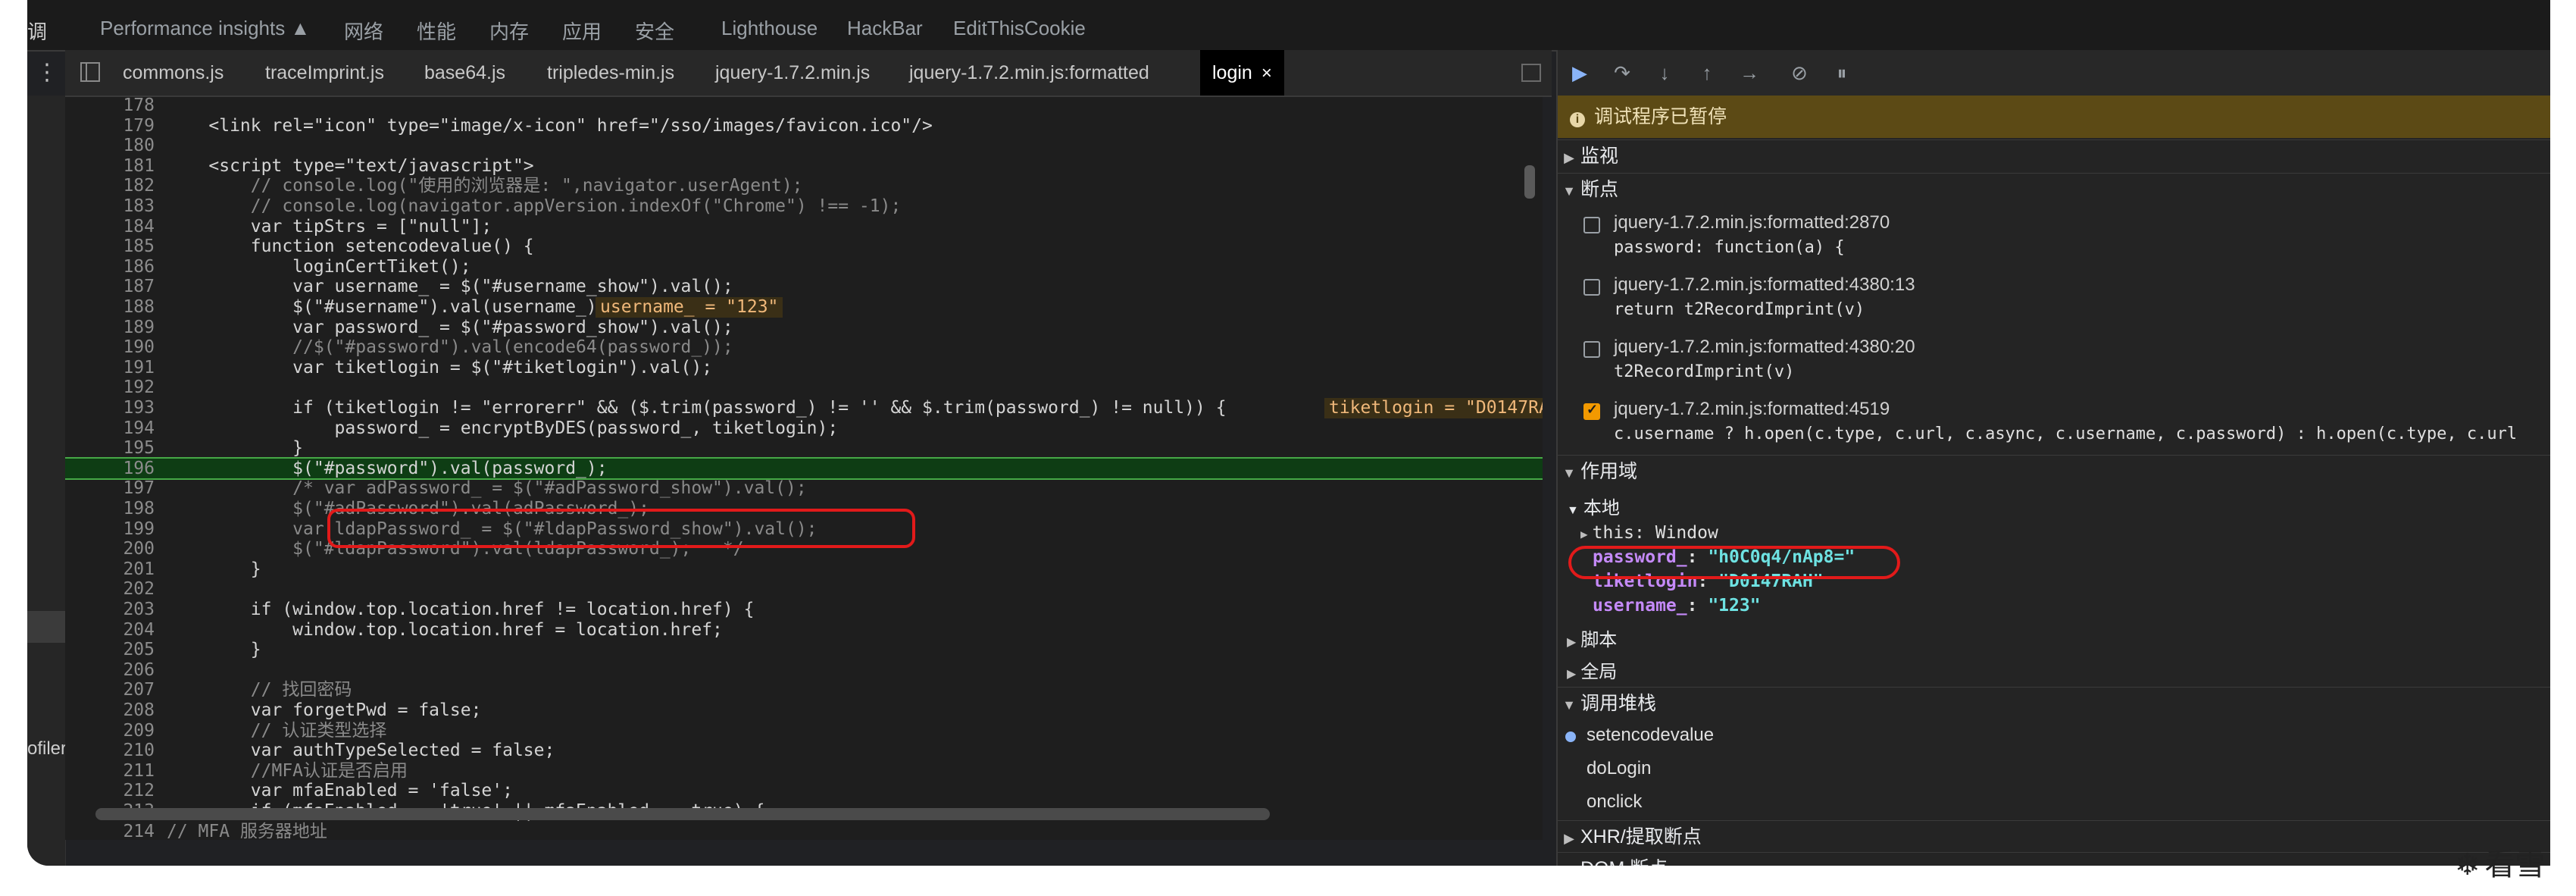 The width and height of the screenshot is (2576, 896). What do you see at coordinates (110, 368) in the screenshot?
I see `line-number: 191` at bounding box center [110, 368].